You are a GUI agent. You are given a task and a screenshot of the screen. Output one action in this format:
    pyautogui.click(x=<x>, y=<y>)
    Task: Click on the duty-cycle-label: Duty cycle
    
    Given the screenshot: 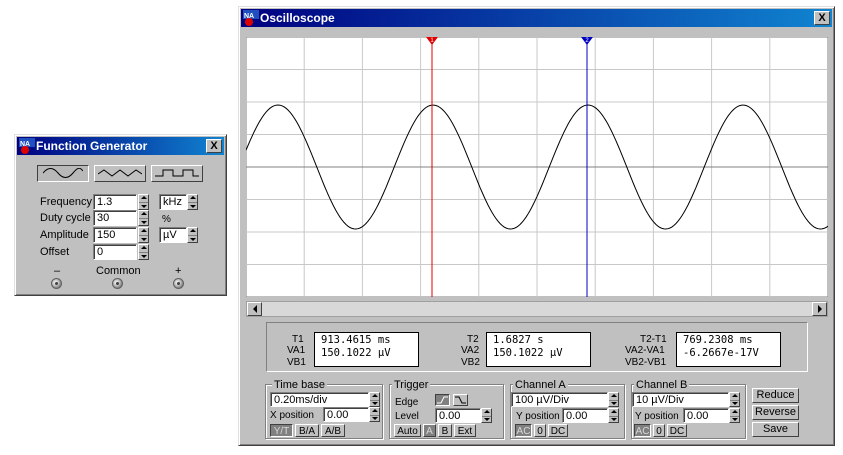 What is the action you would take?
    pyautogui.click(x=65, y=218)
    